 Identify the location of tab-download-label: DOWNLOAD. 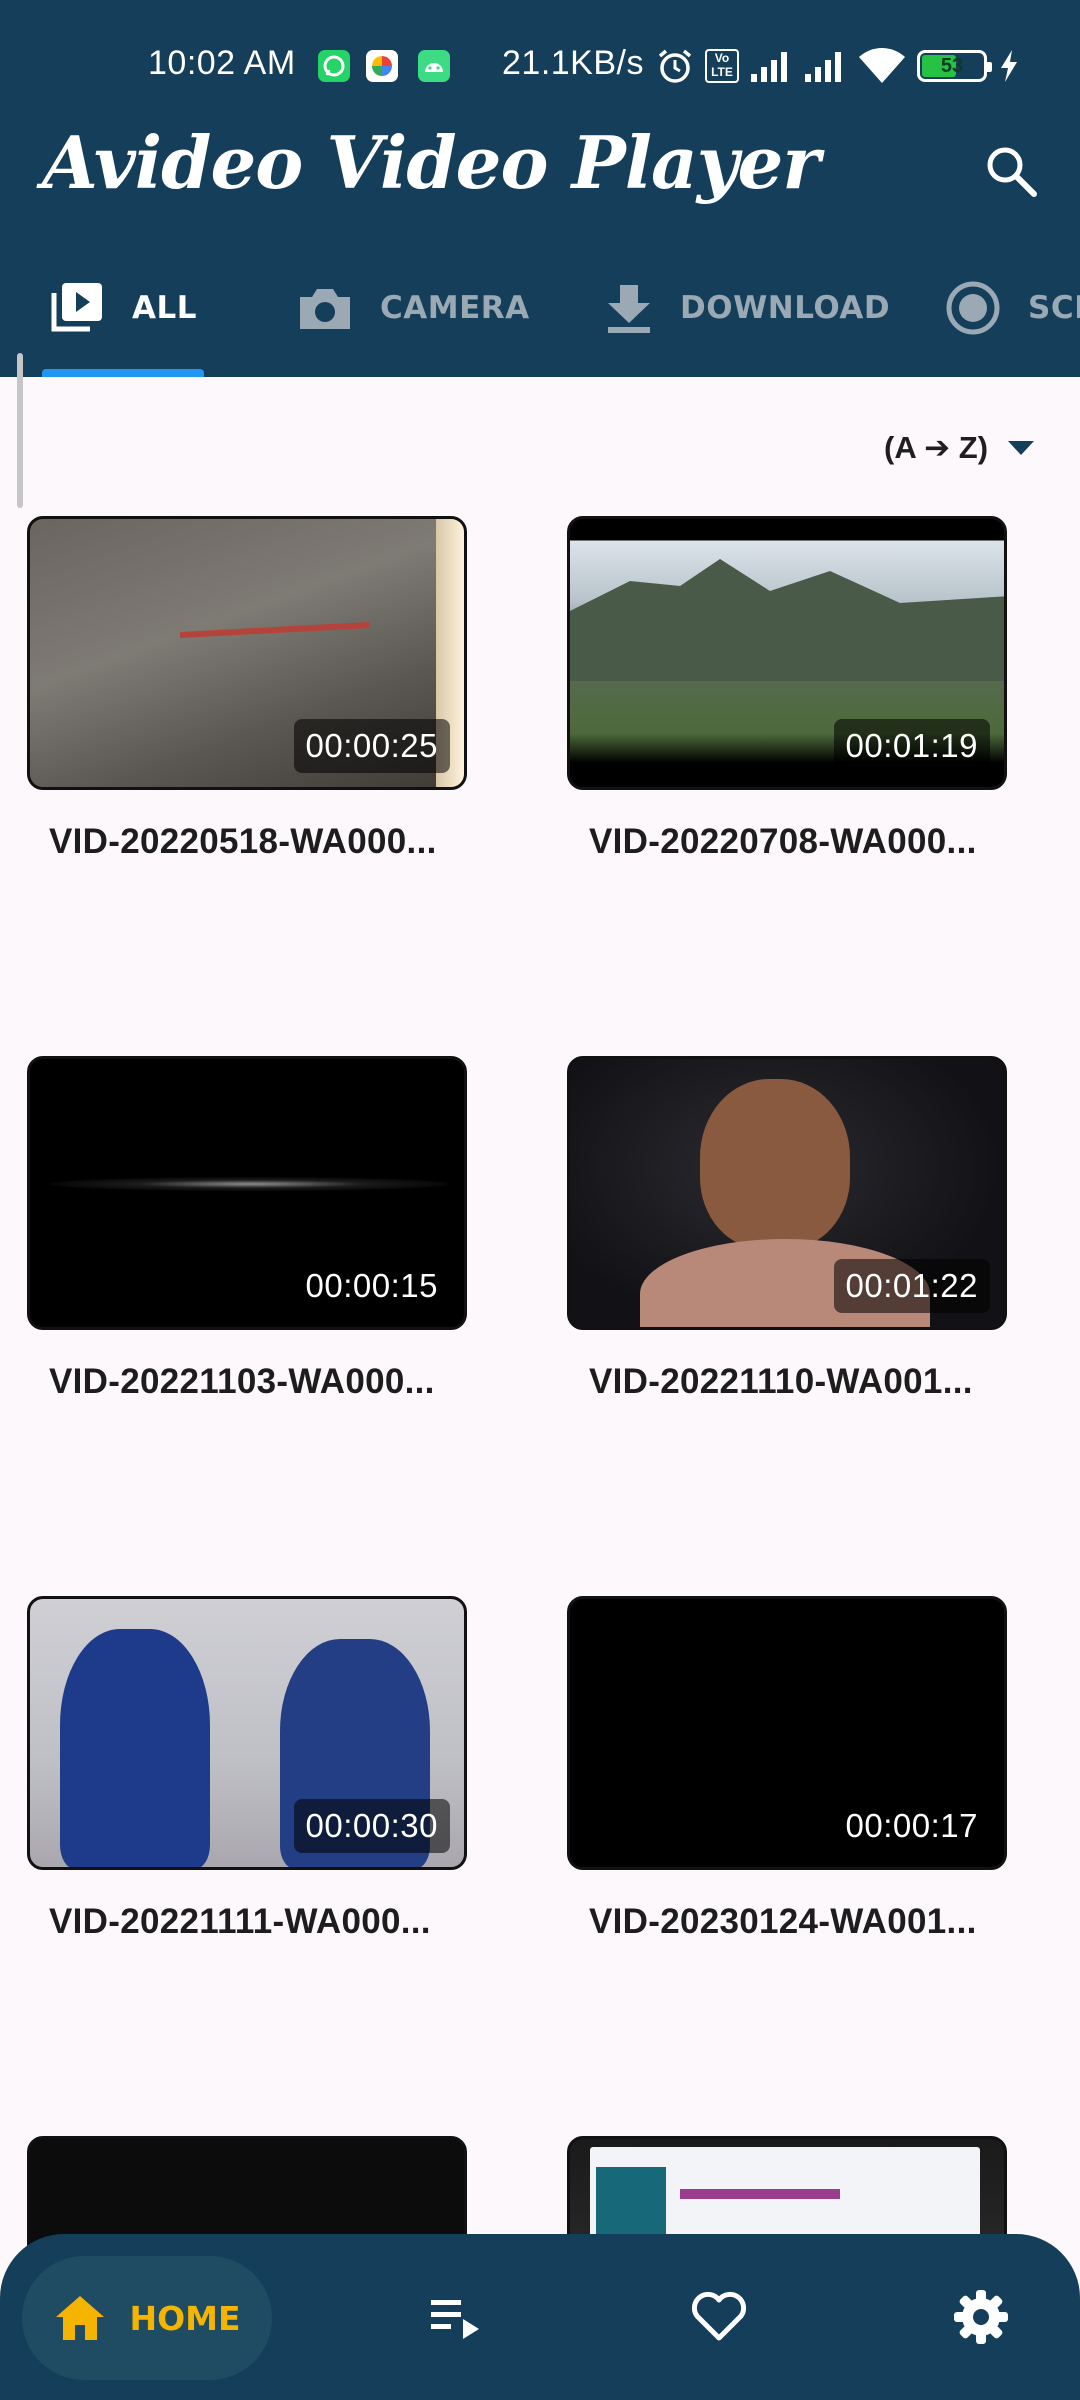
(785, 308).